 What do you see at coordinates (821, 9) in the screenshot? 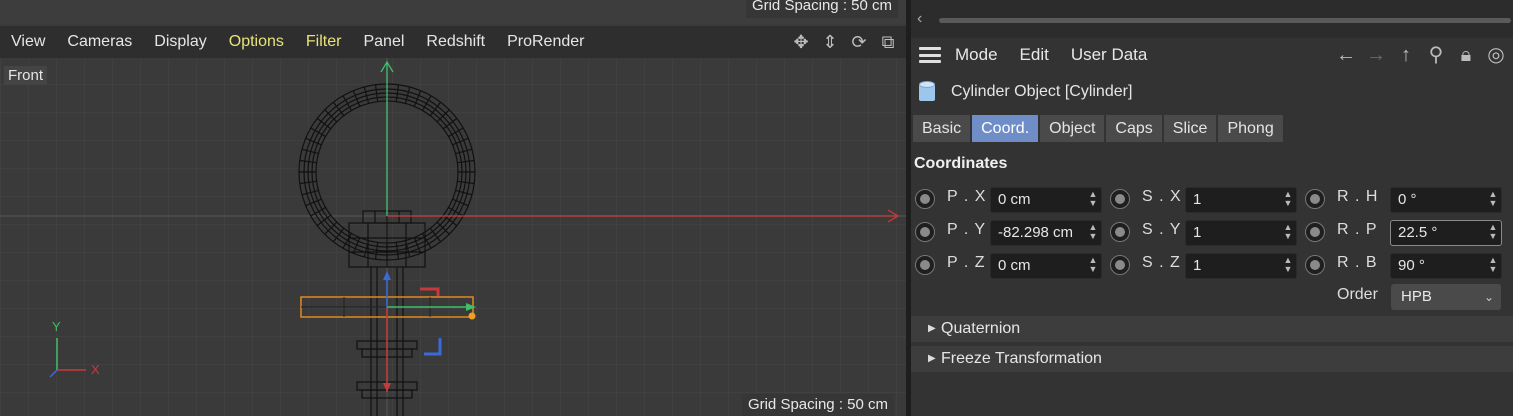
I see `grid-spacing-label-top: Grid Spacing : 50 cm` at bounding box center [821, 9].